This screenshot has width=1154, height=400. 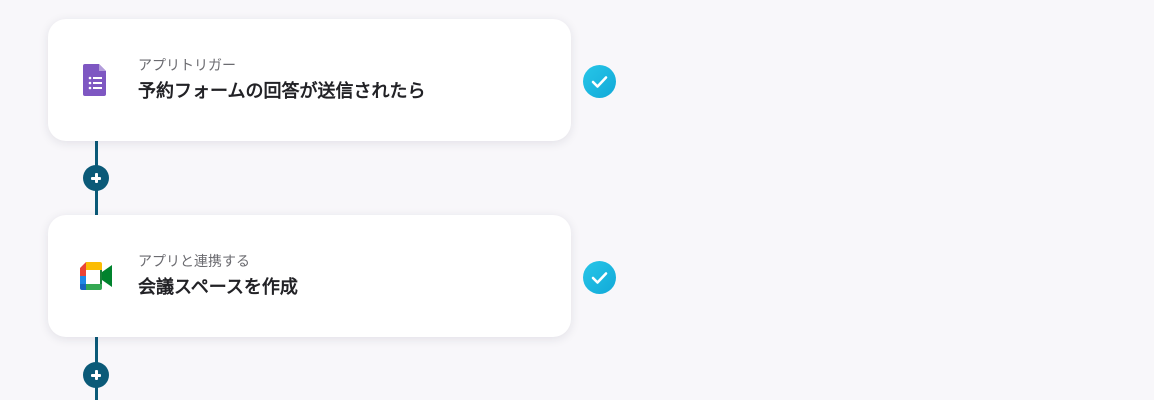 I want to click on step-texts: アプリと連携する 会議スペースを作成, so click(x=218, y=276).